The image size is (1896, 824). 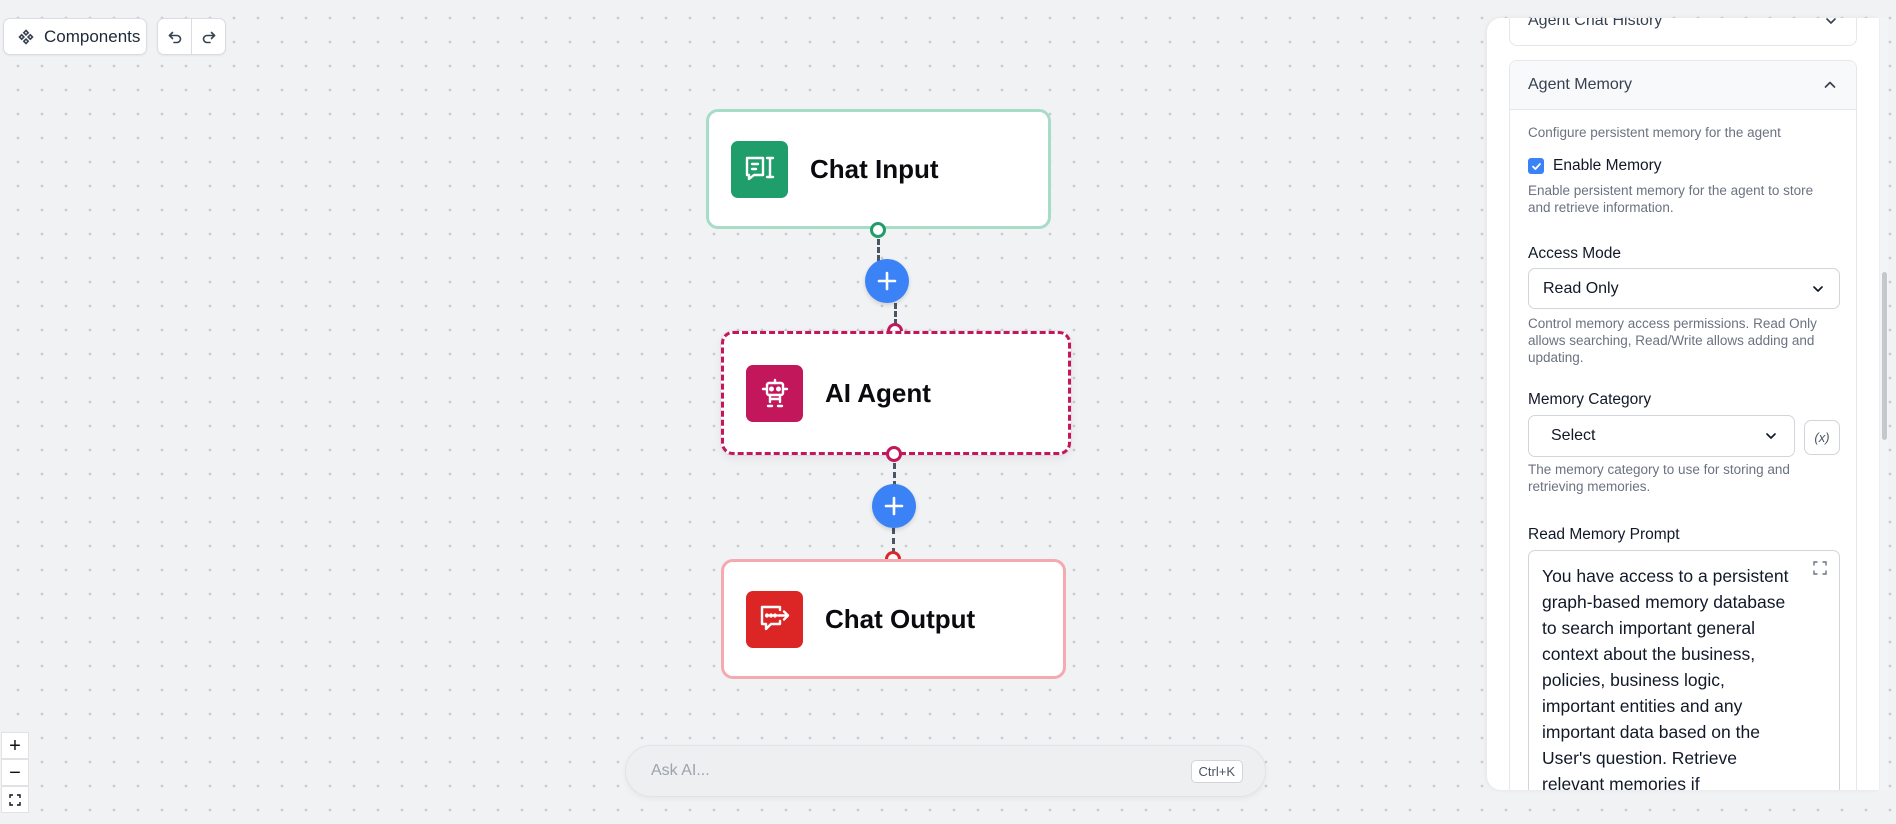 What do you see at coordinates (878, 230) in the screenshot?
I see `chat-input-output-handle` at bounding box center [878, 230].